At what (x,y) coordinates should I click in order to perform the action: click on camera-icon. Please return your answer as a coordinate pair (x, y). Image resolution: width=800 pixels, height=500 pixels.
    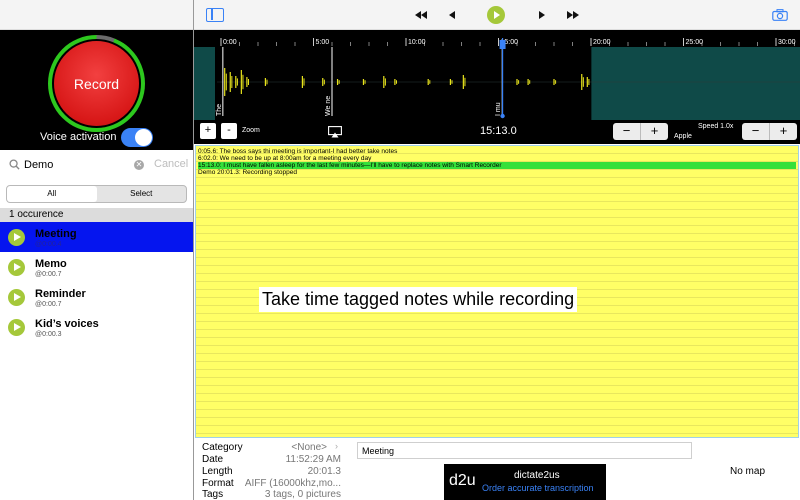
    Looking at the image, I should click on (780, 15).